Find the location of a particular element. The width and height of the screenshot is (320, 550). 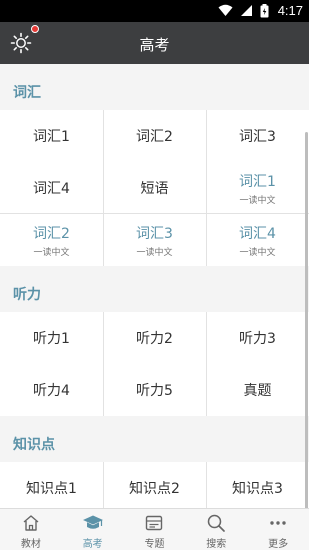

grid-item-vocab-3: 词汇3 is located at coordinates (257, 136).